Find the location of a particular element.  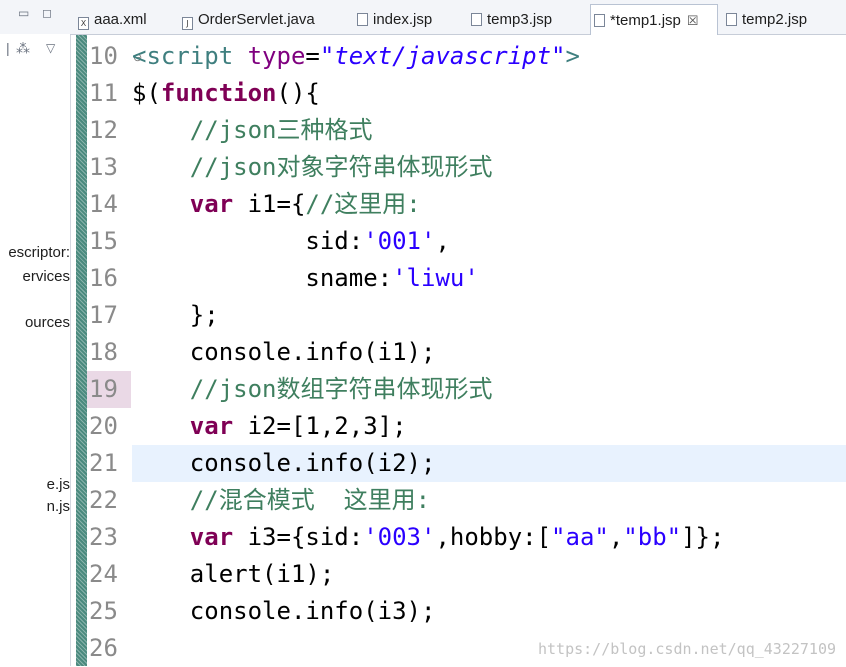

close-tab-icon: ☒ is located at coordinates (693, 20).